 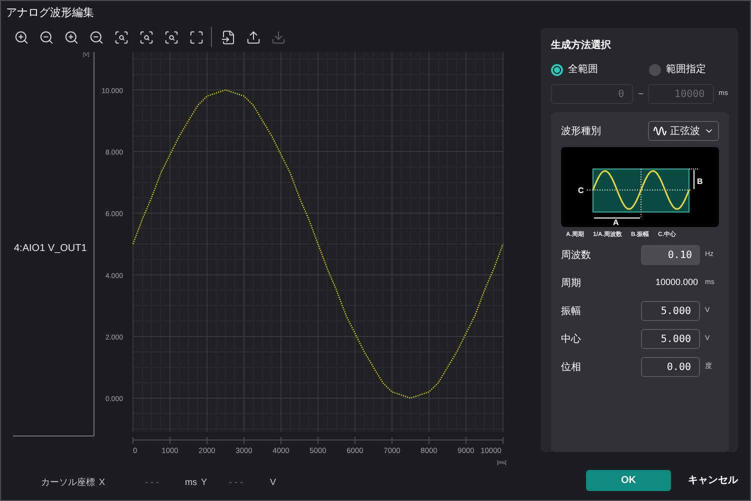 What do you see at coordinates (191, 483) in the screenshot?
I see `cursor-x-unit: ms` at bounding box center [191, 483].